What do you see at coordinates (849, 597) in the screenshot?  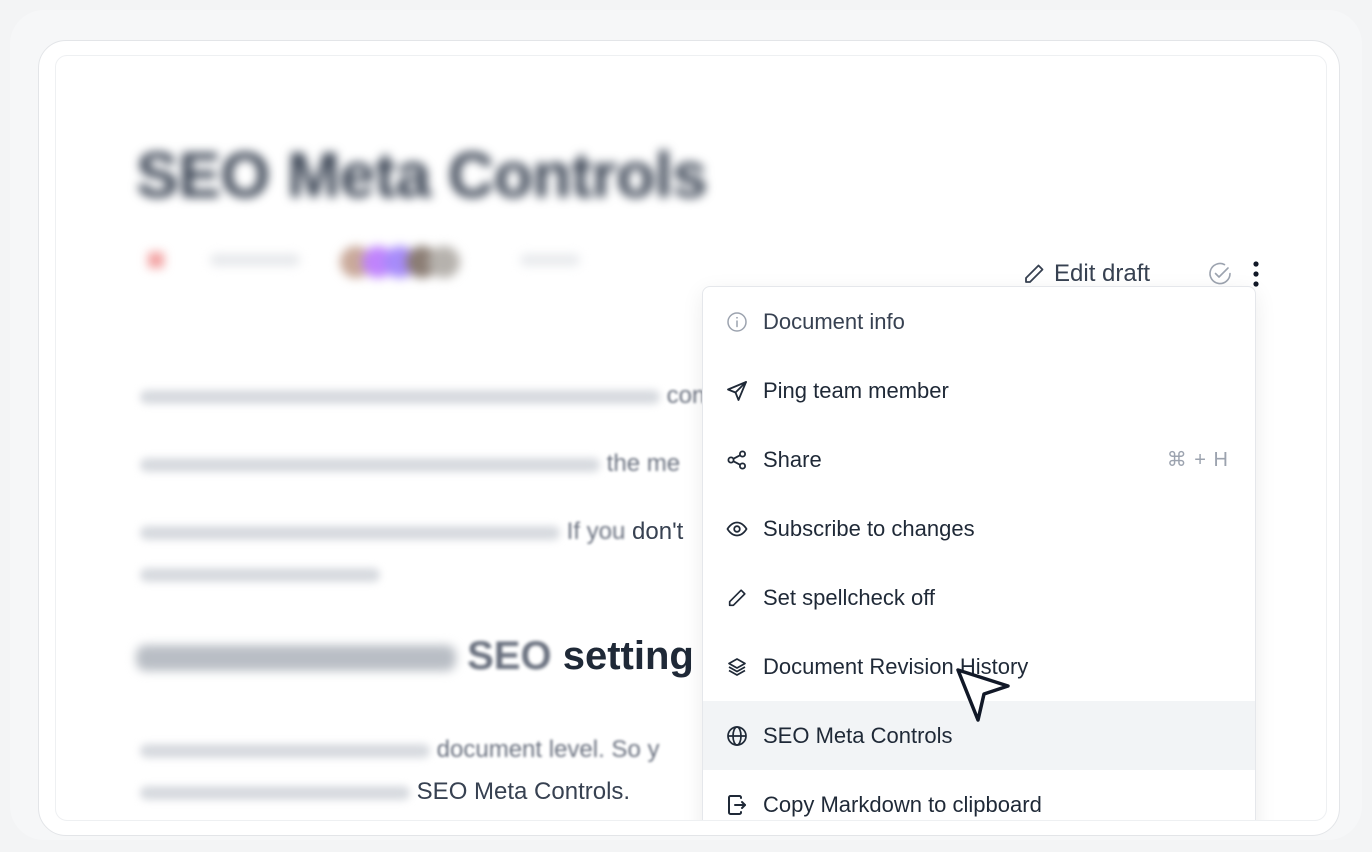 I see `menu-item-label: Set spellcheck off` at bounding box center [849, 597].